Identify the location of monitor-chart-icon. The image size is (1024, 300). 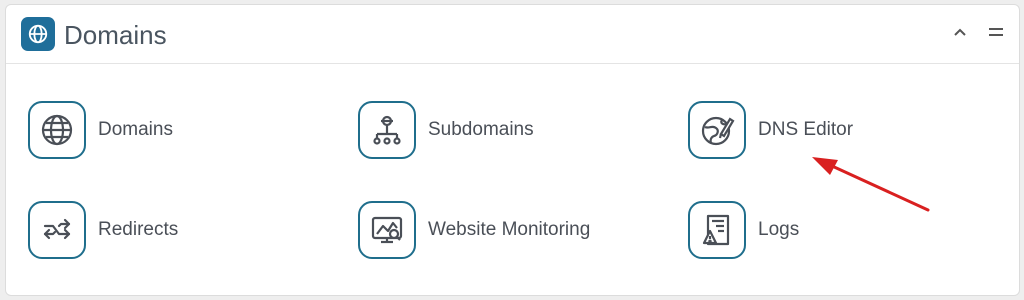
(387, 230).